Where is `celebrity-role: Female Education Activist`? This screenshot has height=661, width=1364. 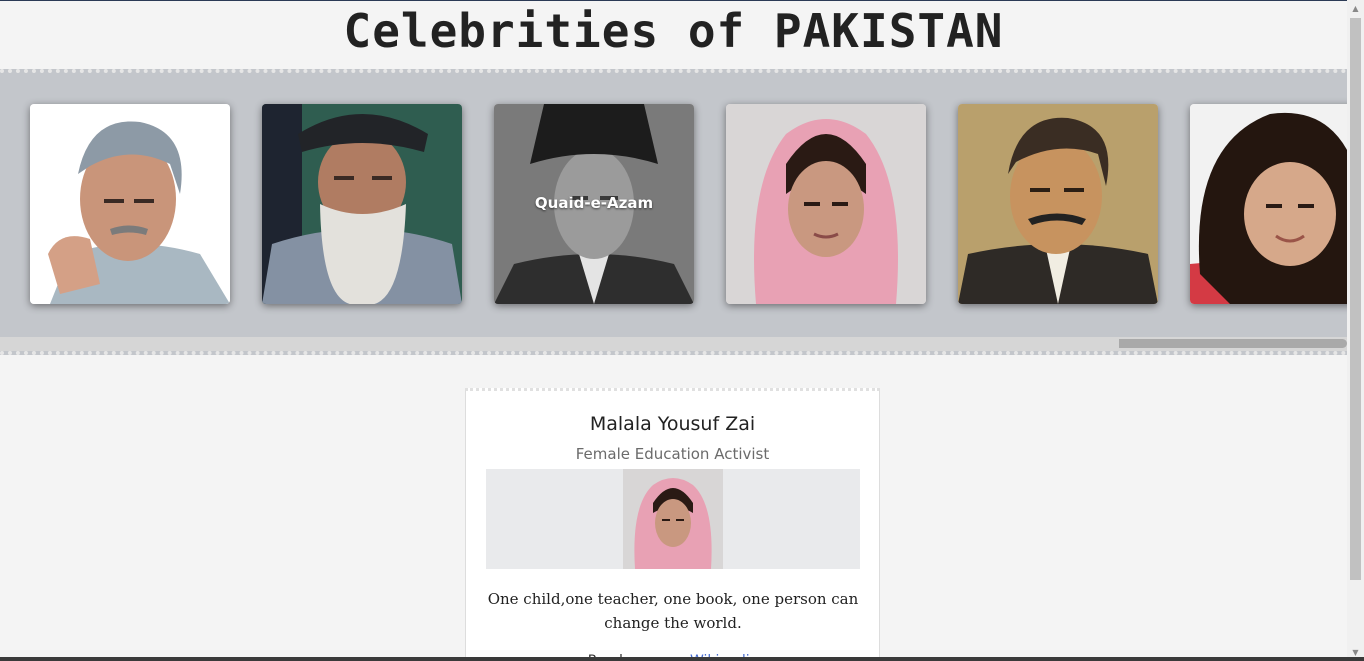
celebrity-role: Female Education Activist is located at coordinates (672, 454).